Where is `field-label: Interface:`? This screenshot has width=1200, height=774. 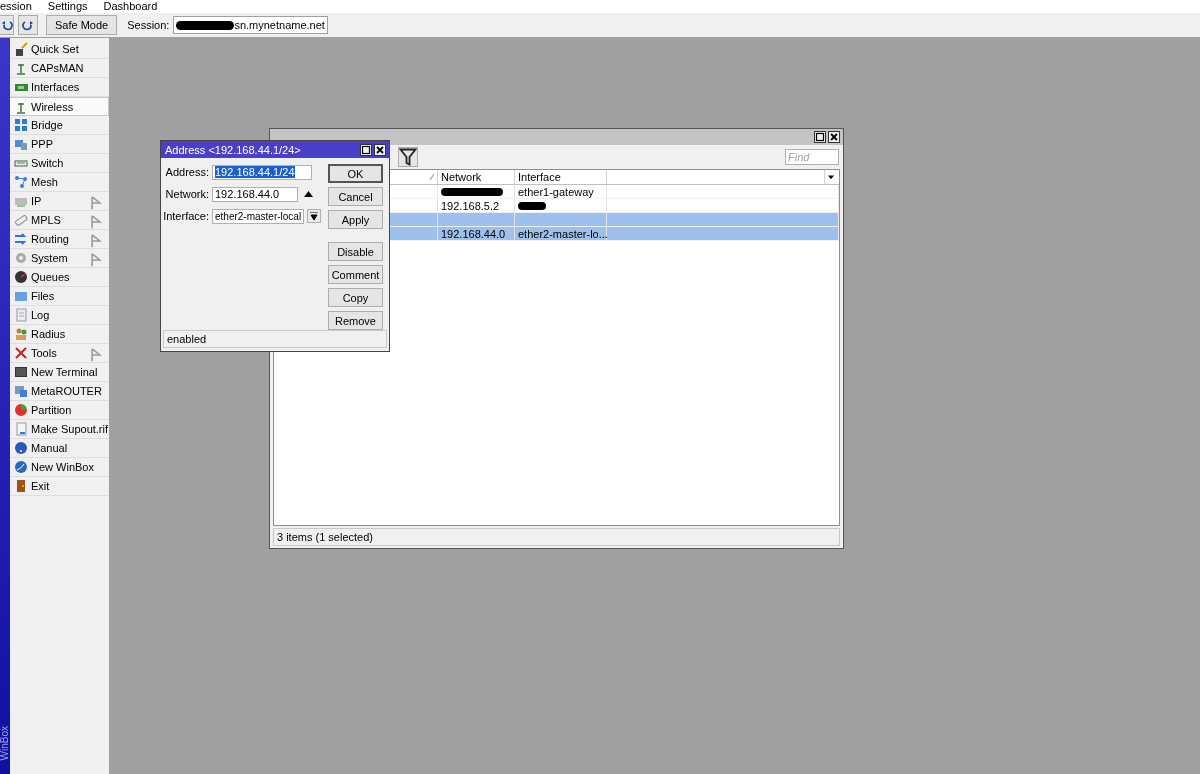 field-label: Interface: is located at coordinates (185, 216).